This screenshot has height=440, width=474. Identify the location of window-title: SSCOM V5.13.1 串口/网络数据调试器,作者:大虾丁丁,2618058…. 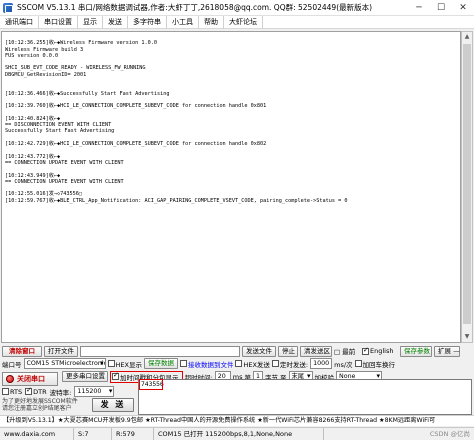
(195, 7).